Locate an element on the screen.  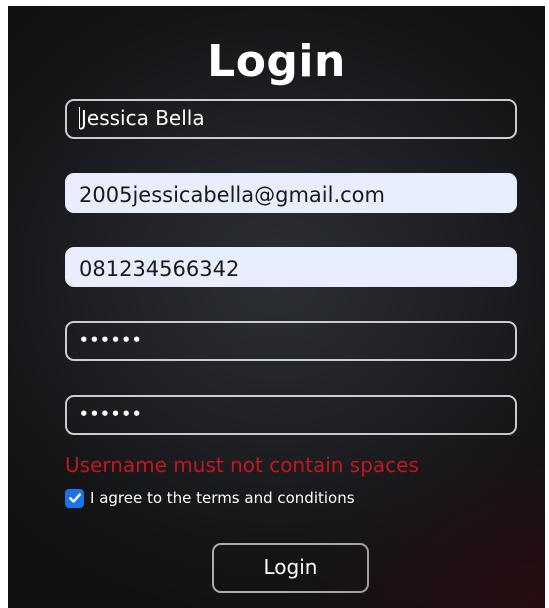
email-field: 2005jessicabella@gmail.com is located at coordinates (291, 193).